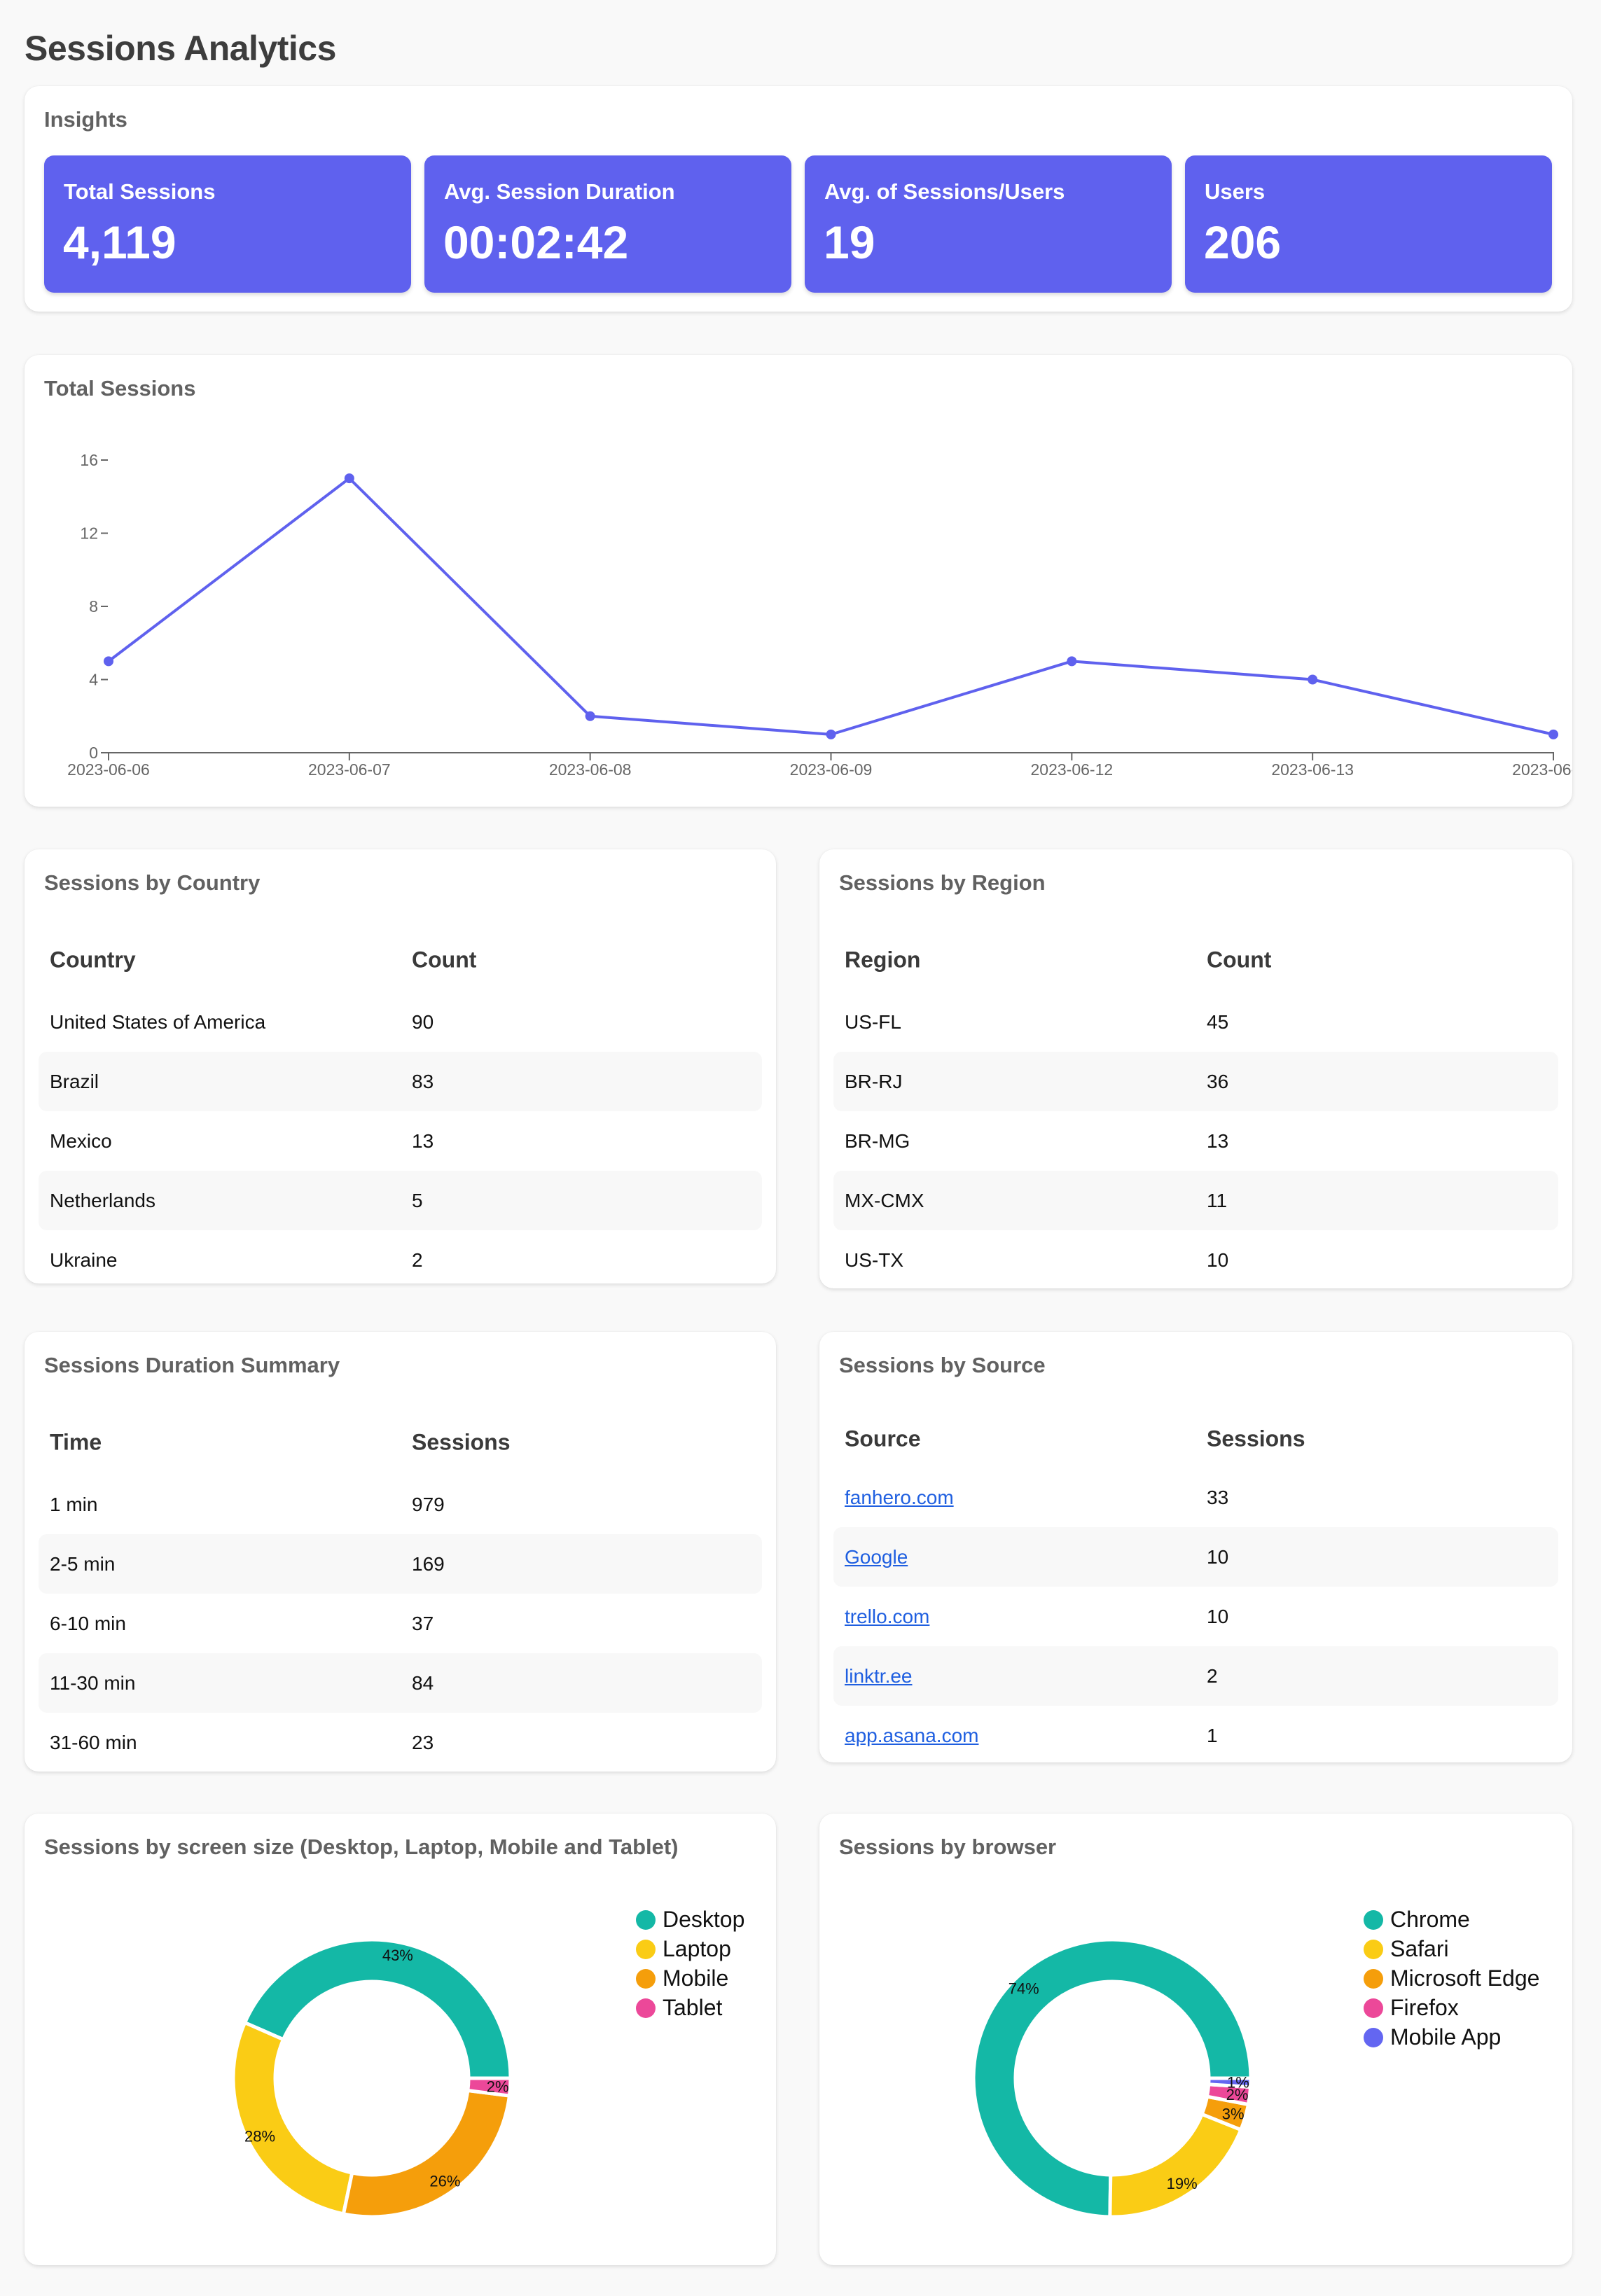  Describe the element at coordinates (899, 1498) in the screenshot. I see `source-link: fanhero.com` at that location.